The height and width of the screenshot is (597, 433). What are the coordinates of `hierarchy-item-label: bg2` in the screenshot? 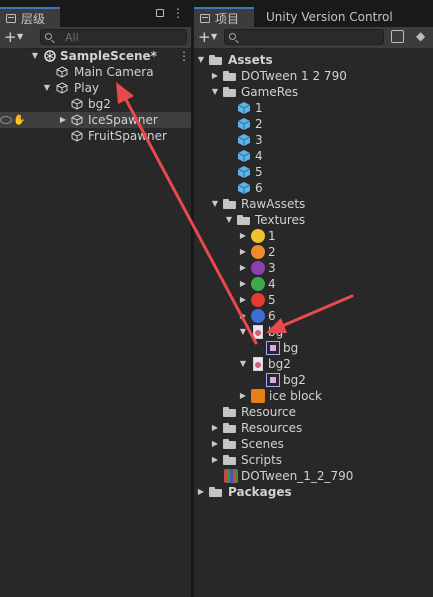 It's located at (99, 104).